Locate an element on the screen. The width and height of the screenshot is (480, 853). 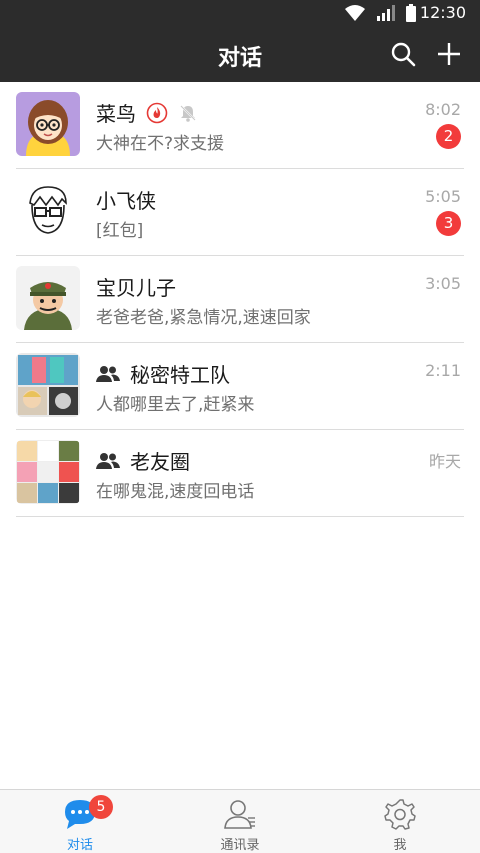
conversation-row: 秘密特工队 人都哪里去了,赶紧来 2:11 is located at coordinates (240, 386).